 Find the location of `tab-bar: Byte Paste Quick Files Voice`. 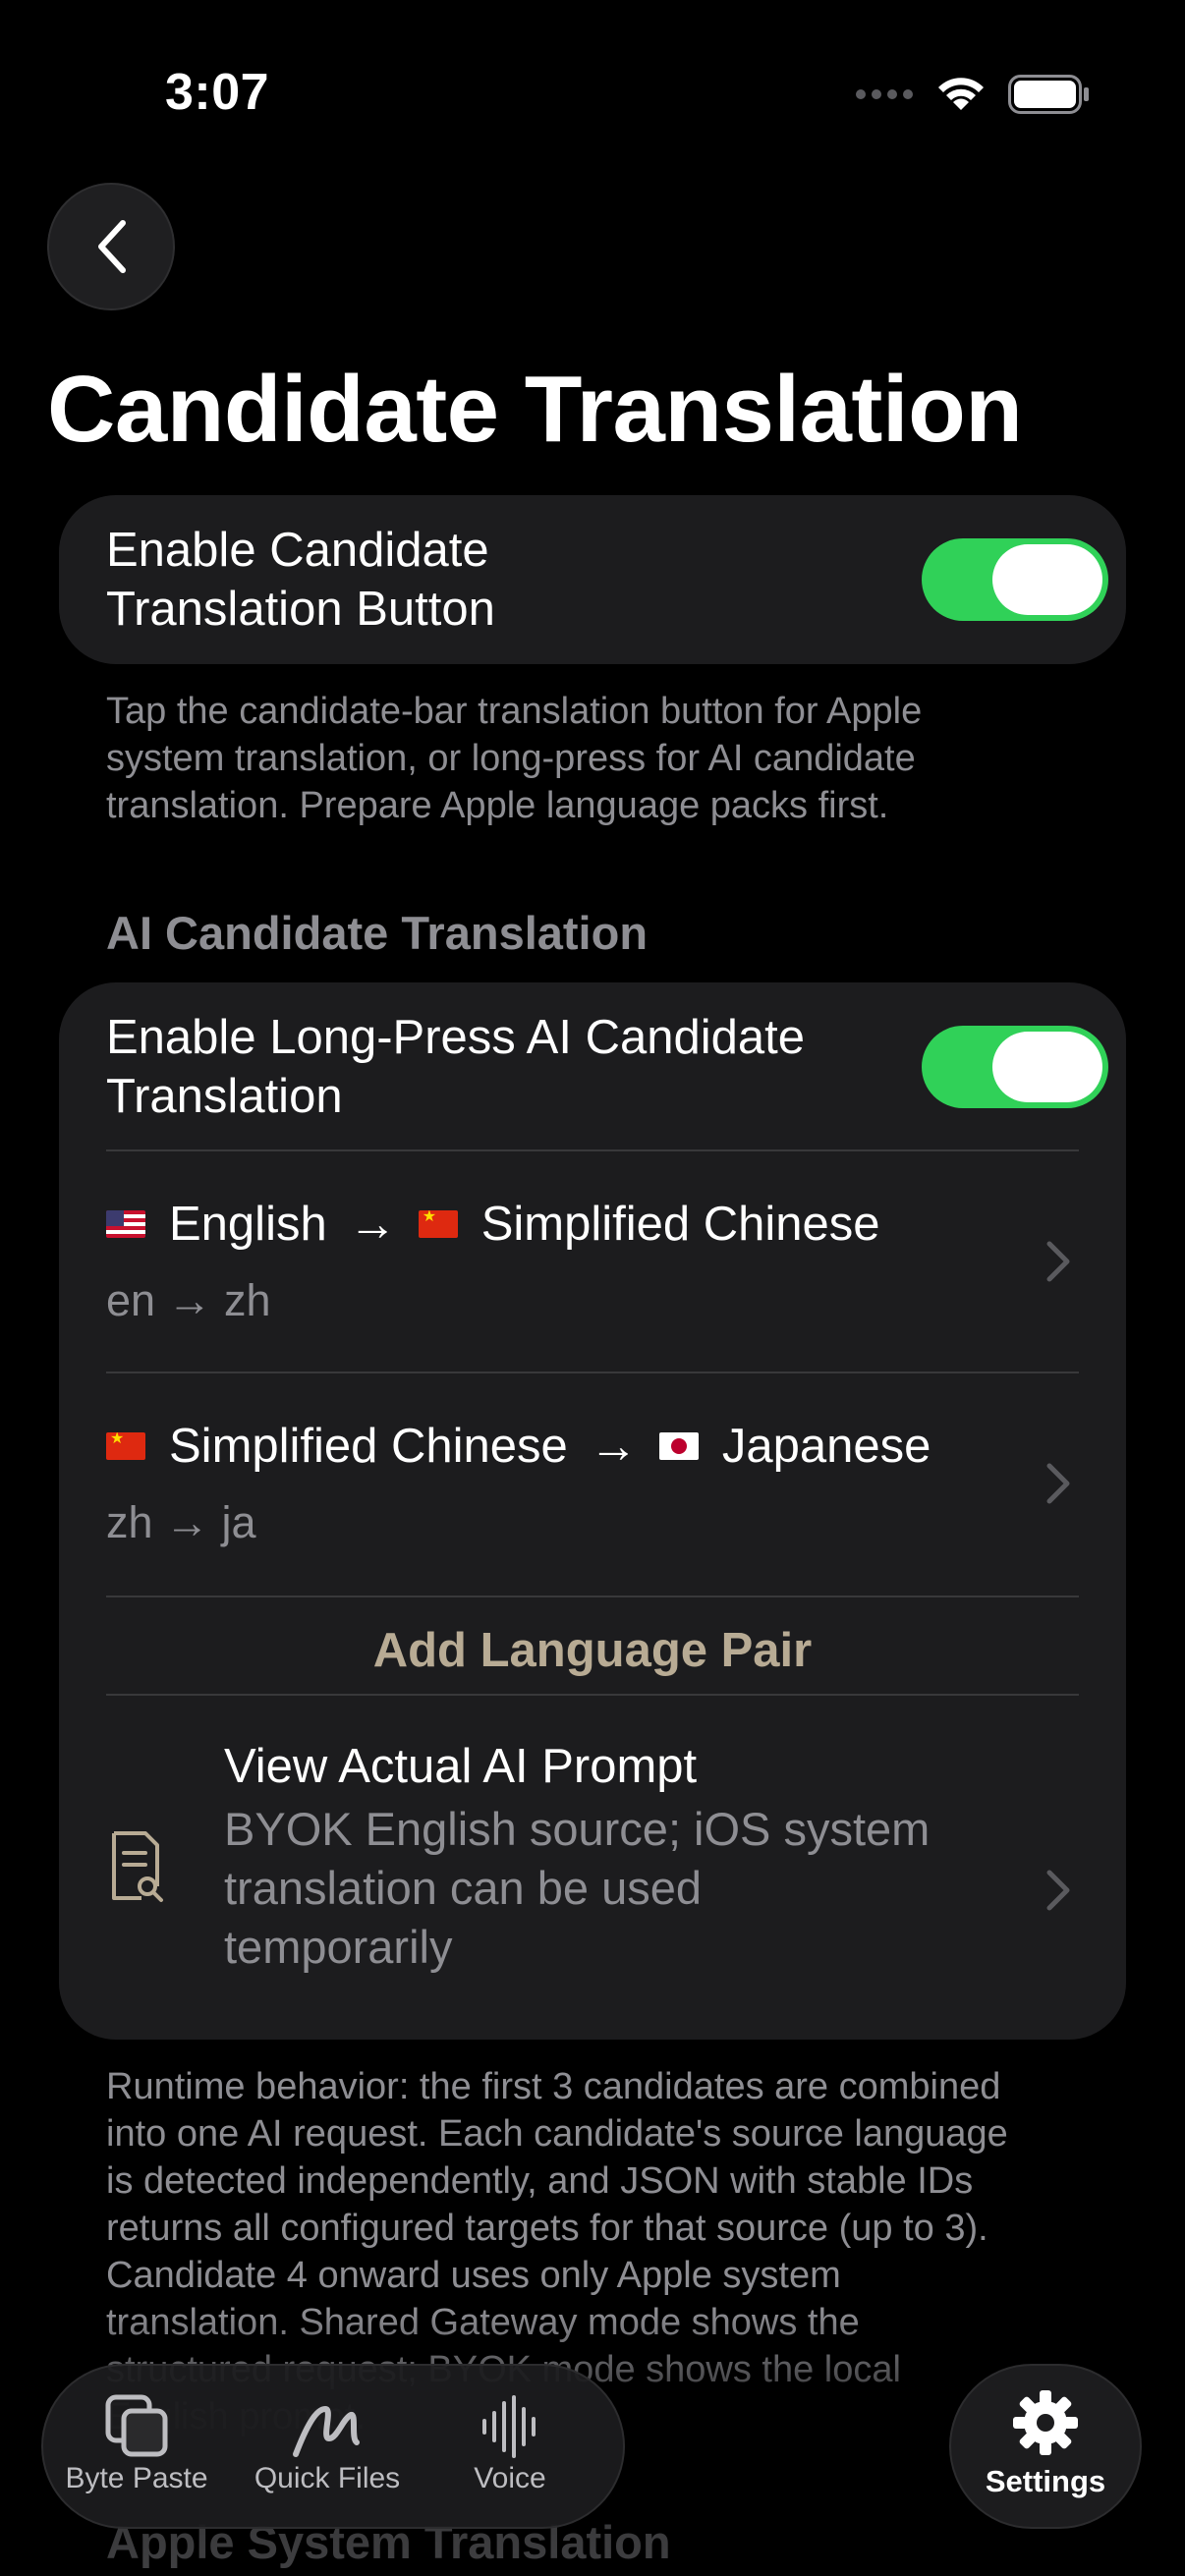

tab-bar: Byte Paste Quick Files Voice is located at coordinates (333, 2446).